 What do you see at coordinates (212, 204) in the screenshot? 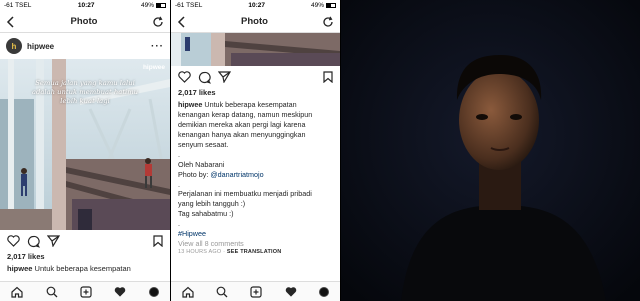
I see `reflection-line: yang lebih tangguh :)` at bounding box center [212, 204].